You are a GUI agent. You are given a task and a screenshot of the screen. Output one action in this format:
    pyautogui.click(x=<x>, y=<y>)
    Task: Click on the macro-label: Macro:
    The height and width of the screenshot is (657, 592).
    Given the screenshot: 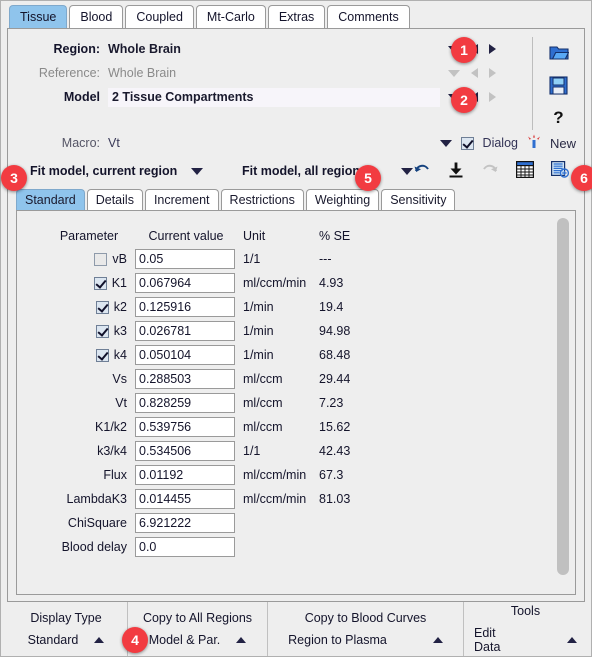 What is the action you would take?
    pyautogui.click(x=80, y=143)
    